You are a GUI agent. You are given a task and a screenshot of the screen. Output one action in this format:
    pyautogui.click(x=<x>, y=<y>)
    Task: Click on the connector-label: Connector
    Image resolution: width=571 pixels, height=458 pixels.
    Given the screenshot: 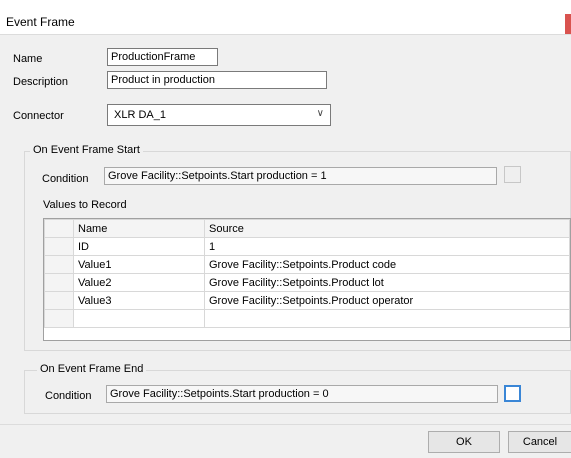 What is the action you would take?
    pyautogui.click(x=38, y=116)
    